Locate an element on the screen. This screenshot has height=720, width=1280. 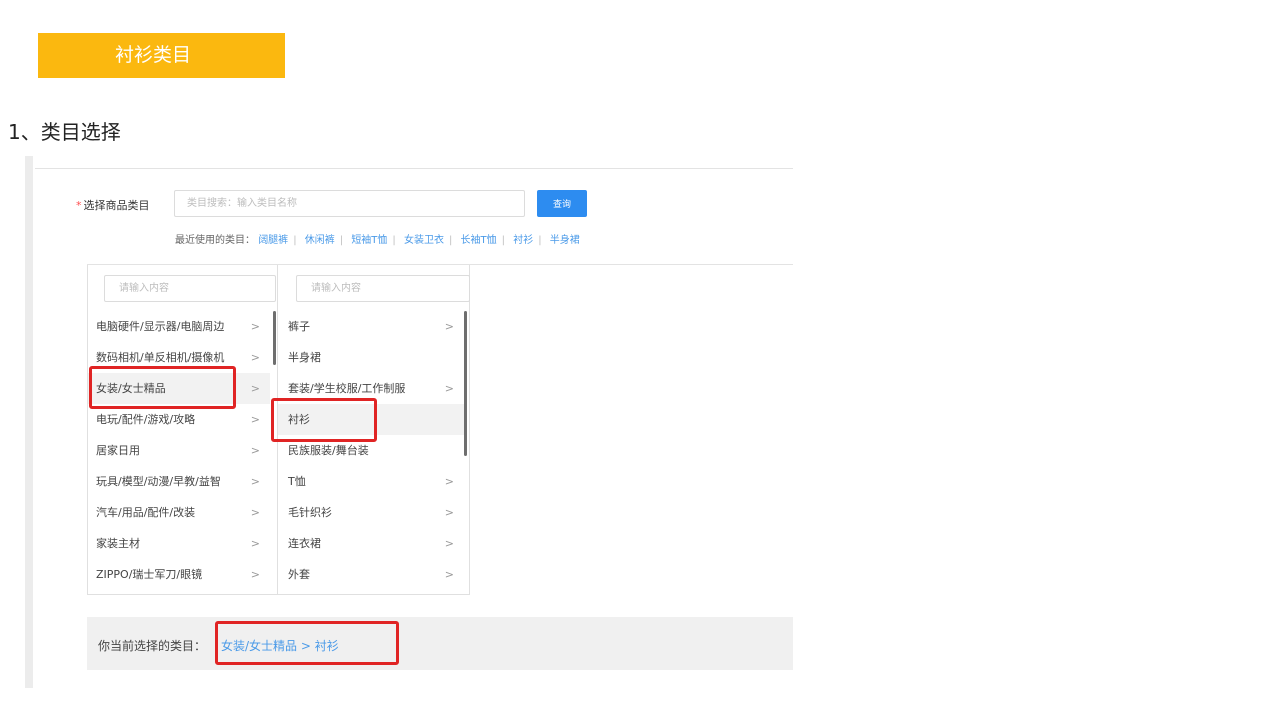
level2-item: 裤子 > is located at coordinates (371, 326).